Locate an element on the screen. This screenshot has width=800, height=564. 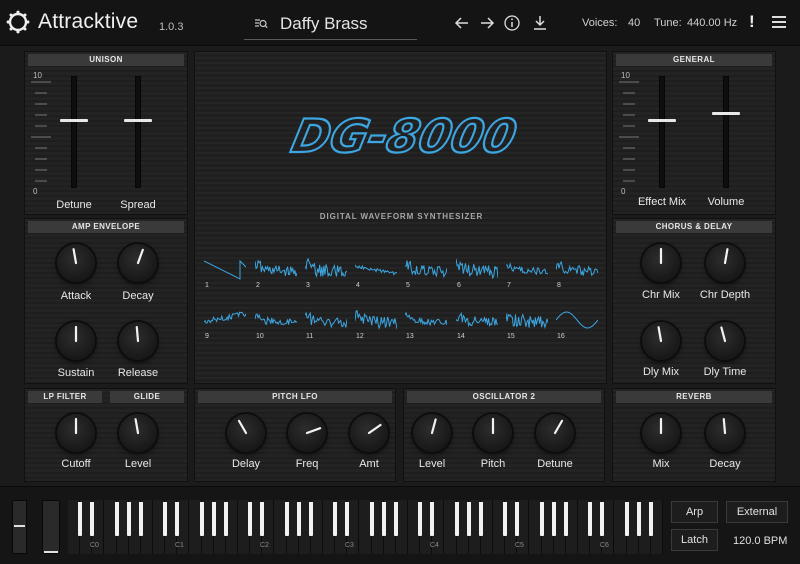
sustain-knob is located at coordinates (76, 341).